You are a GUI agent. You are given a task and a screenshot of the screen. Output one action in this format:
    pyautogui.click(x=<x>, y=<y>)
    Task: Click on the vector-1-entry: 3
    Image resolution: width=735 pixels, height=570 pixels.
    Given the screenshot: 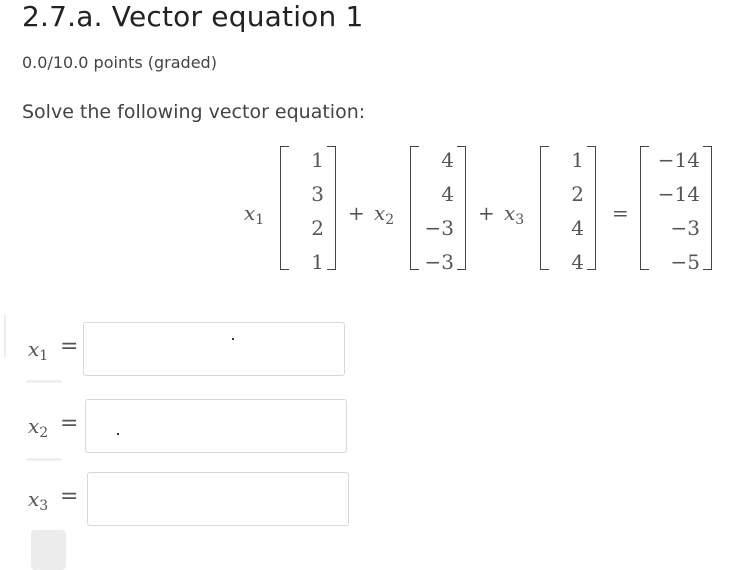 What is the action you would take?
    pyautogui.click(x=317, y=194)
    